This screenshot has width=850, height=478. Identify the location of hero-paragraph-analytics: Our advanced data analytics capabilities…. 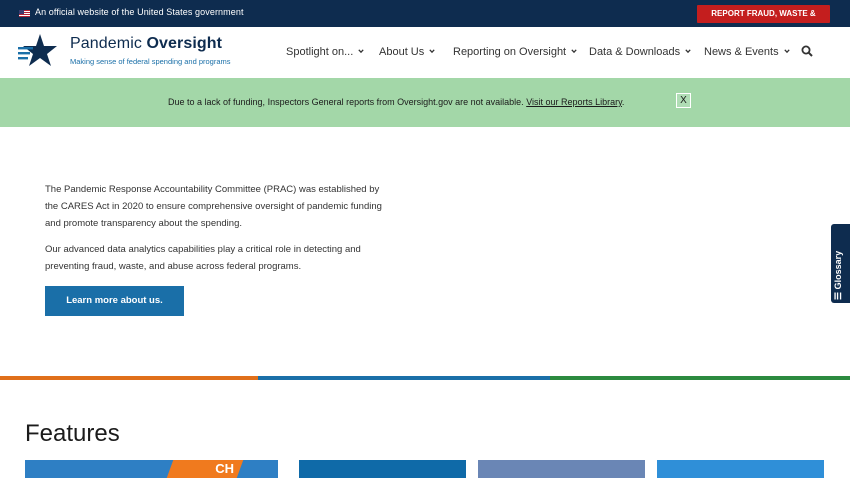
(203, 258).